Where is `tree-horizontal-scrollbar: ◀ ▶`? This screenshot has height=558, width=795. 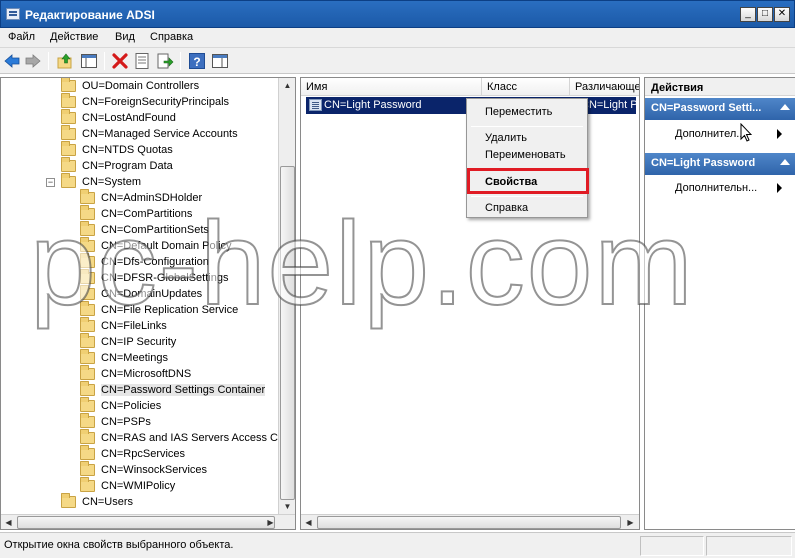 tree-horizontal-scrollbar: ◀ ▶ is located at coordinates (148, 521).